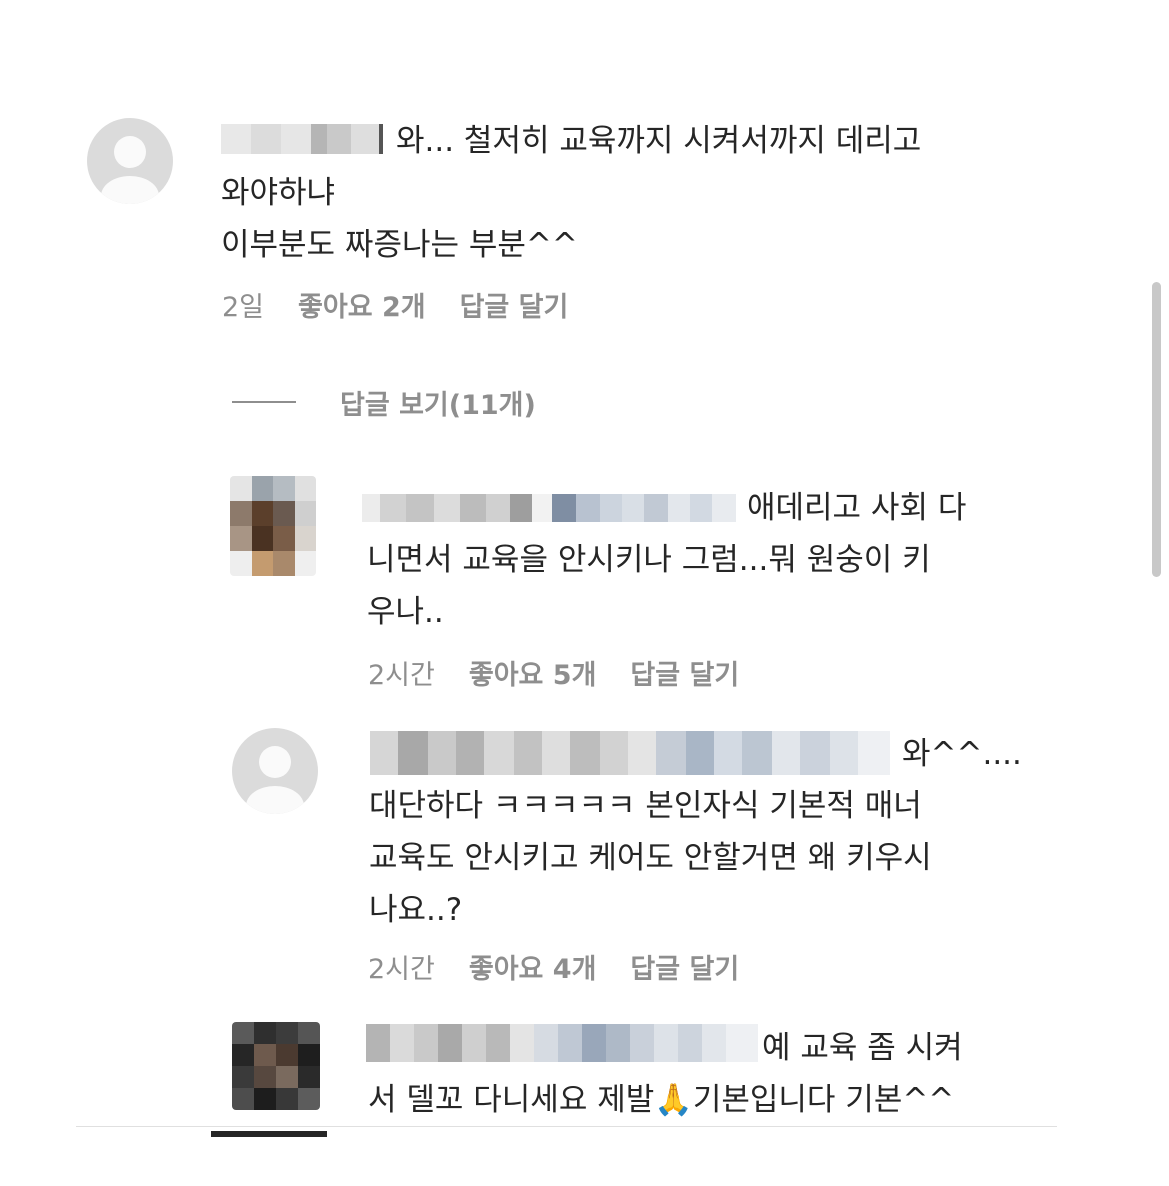 The height and width of the screenshot is (1186, 1169). What do you see at coordinates (264, 402) in the screenshot?
I see `divider-line` at bounding box center [264, 402].